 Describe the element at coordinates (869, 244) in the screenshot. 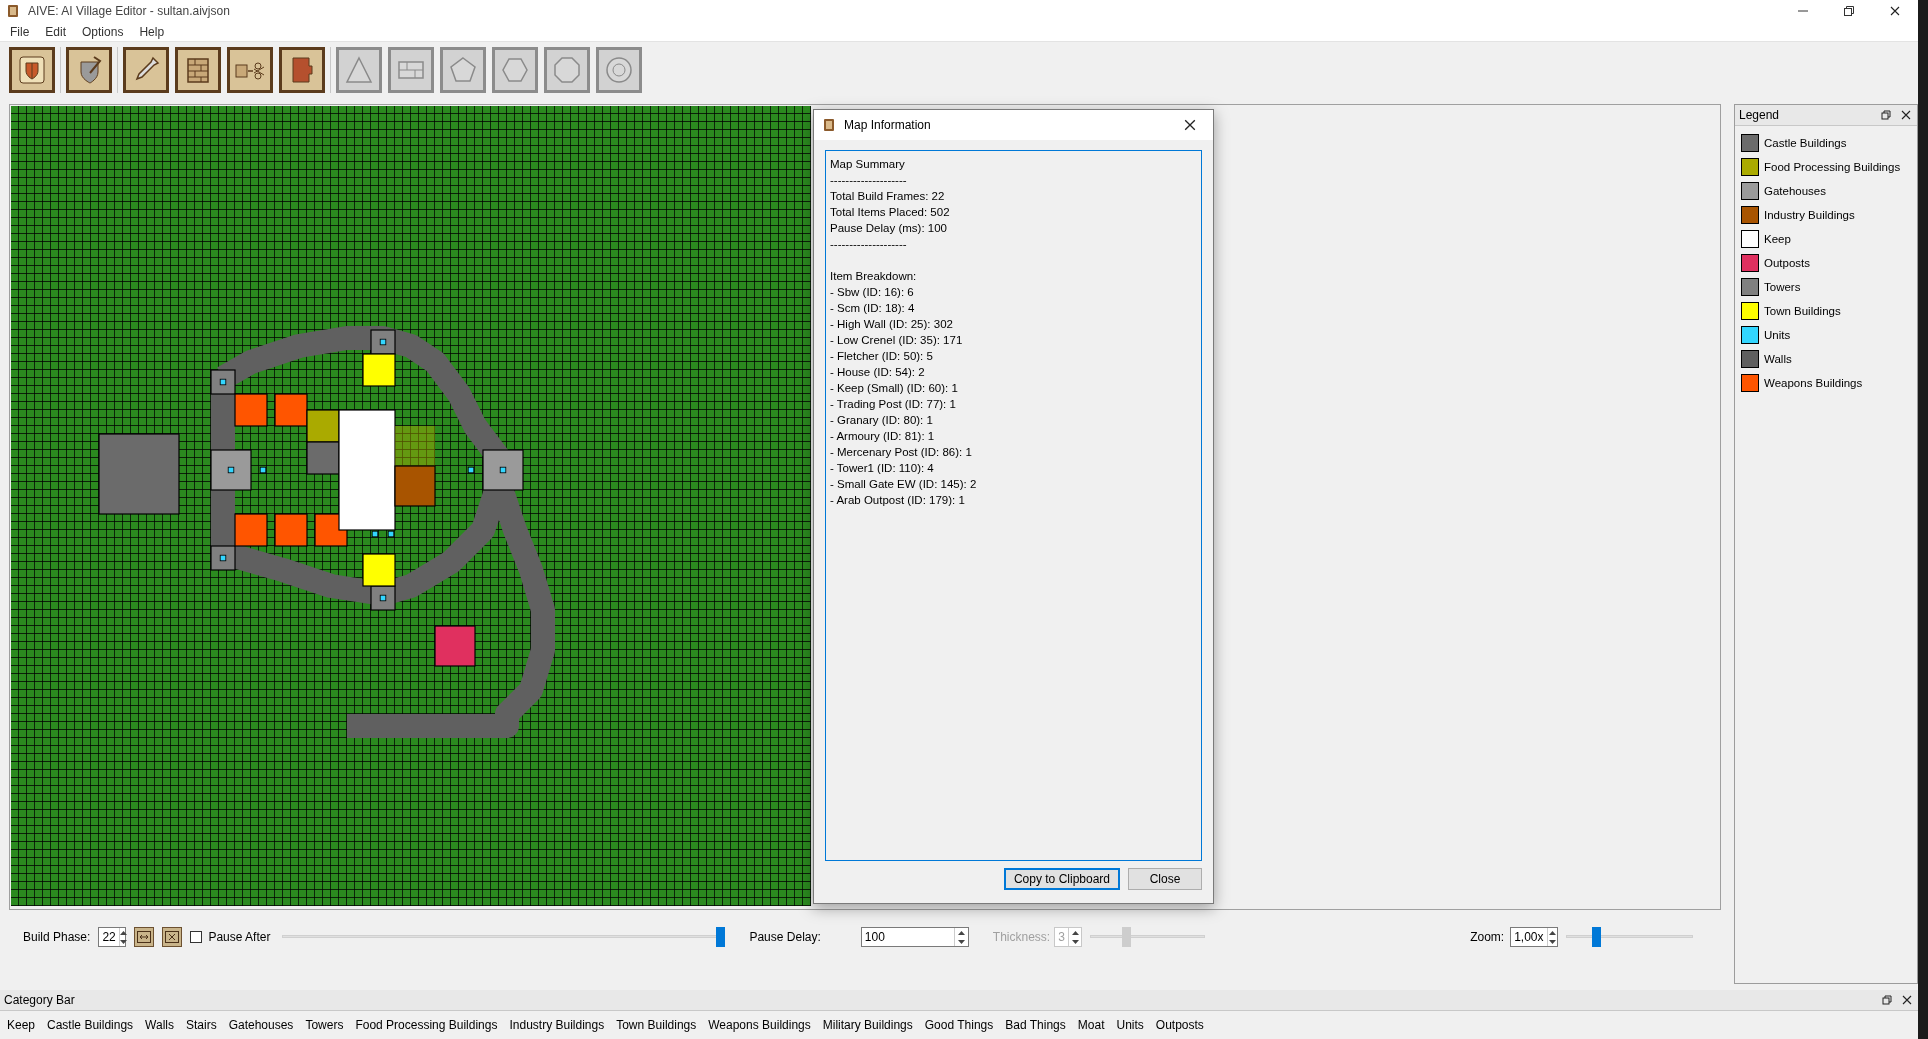

I see `summary-line: --------------------` at that location.